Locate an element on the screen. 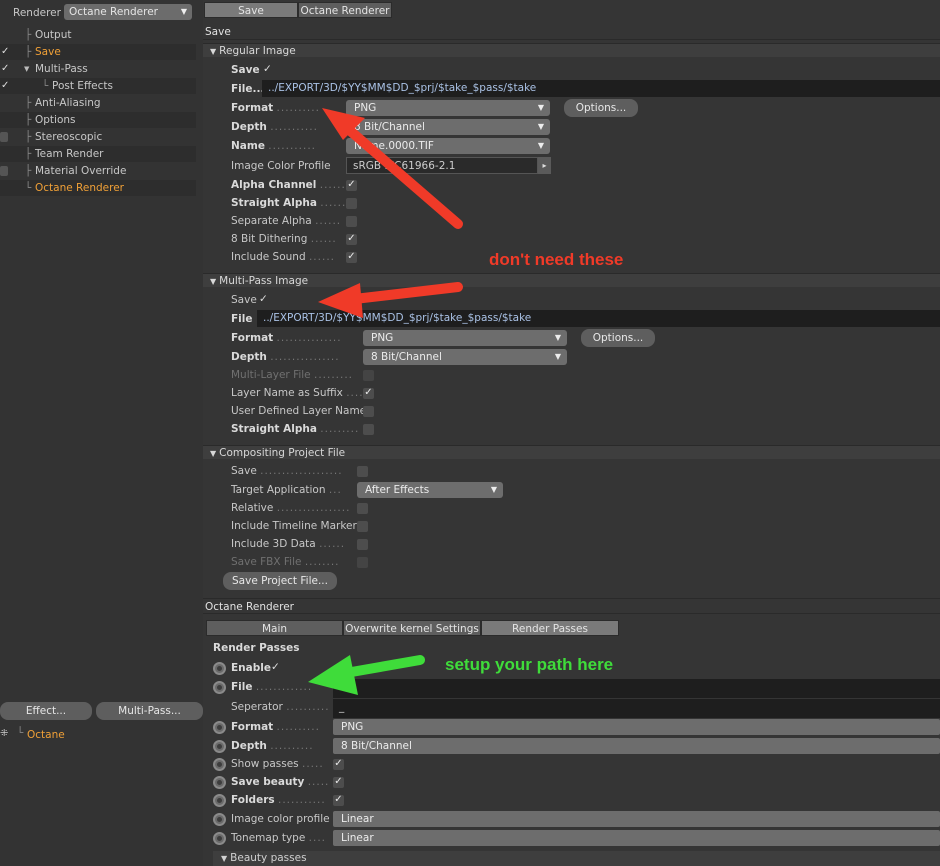 The image size is (940, 866). annotation-arrows is located at coordinates (385, 401).